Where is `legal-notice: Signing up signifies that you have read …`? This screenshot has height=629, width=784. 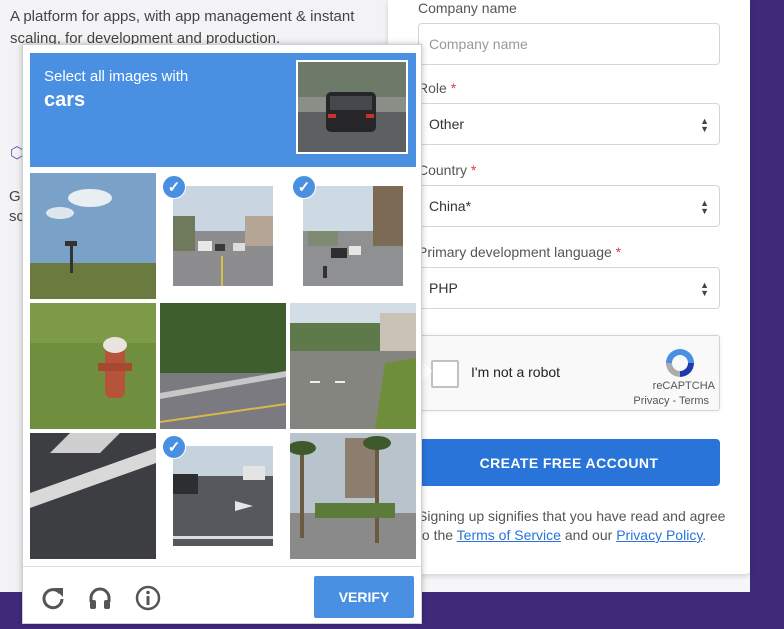 legal-notice: Signing up signifies that you have read … is located at coordinates (572, 525).